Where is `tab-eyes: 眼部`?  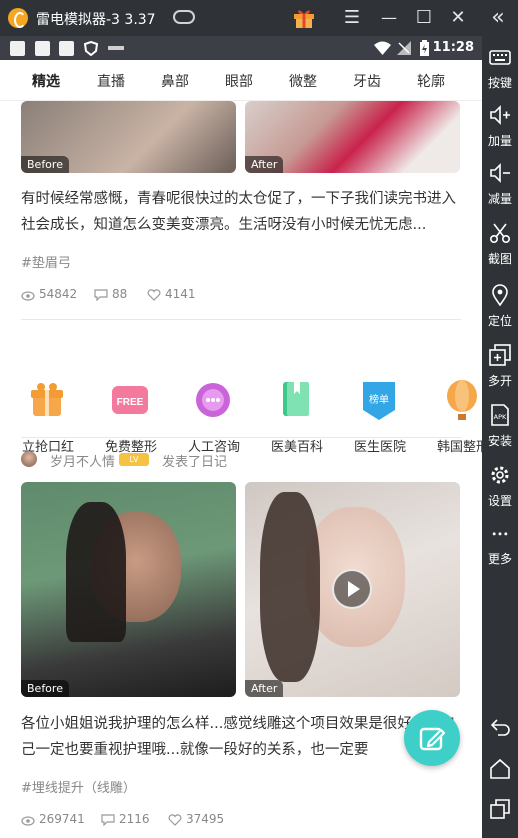 tab-eyes: 眼部 is located at coordinates (239, 81).